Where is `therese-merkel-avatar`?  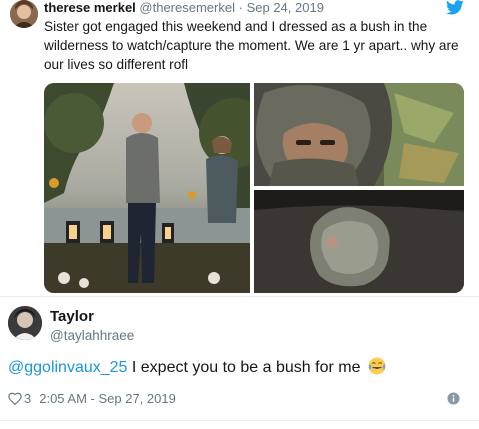
therese-merkel-avatar is located at coordinates (24, 14).